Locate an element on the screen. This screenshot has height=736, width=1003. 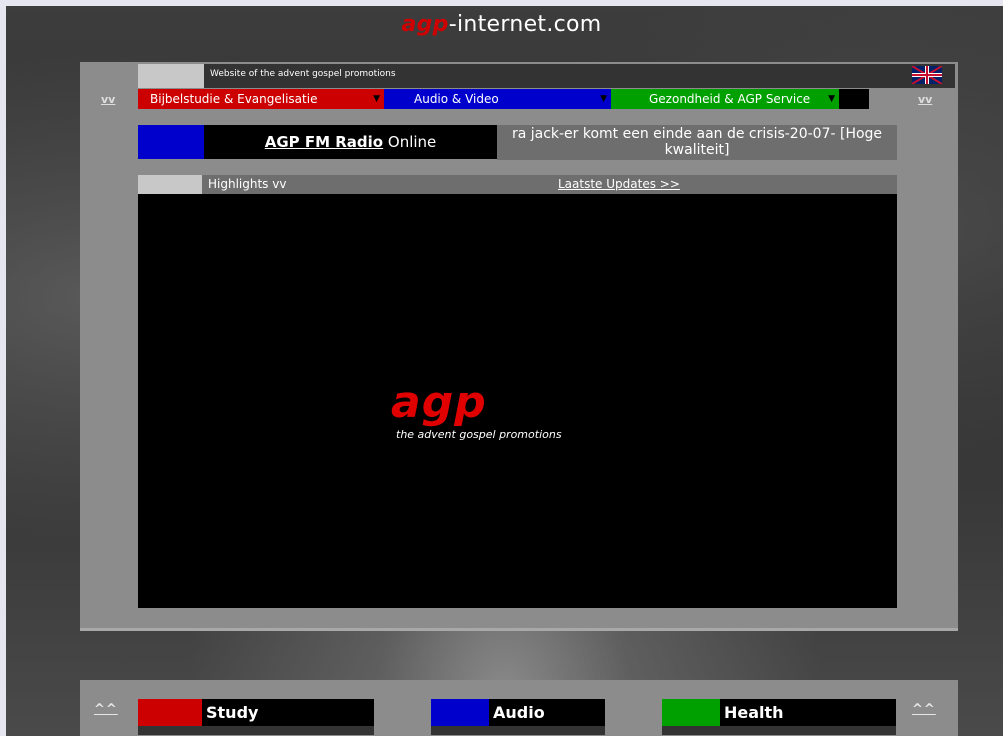
card-health: Health is located at coordinates (779, 717).